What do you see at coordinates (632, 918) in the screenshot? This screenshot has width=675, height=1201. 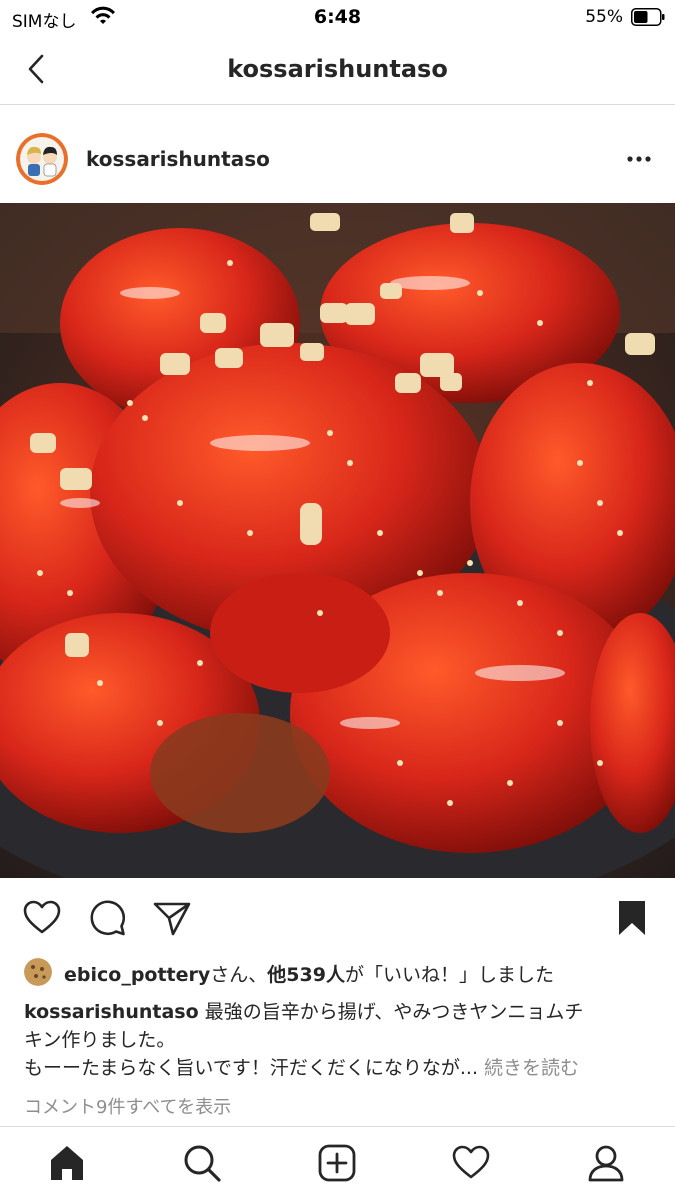 I see `bookmark-icon` at bounding box center [632, 918].